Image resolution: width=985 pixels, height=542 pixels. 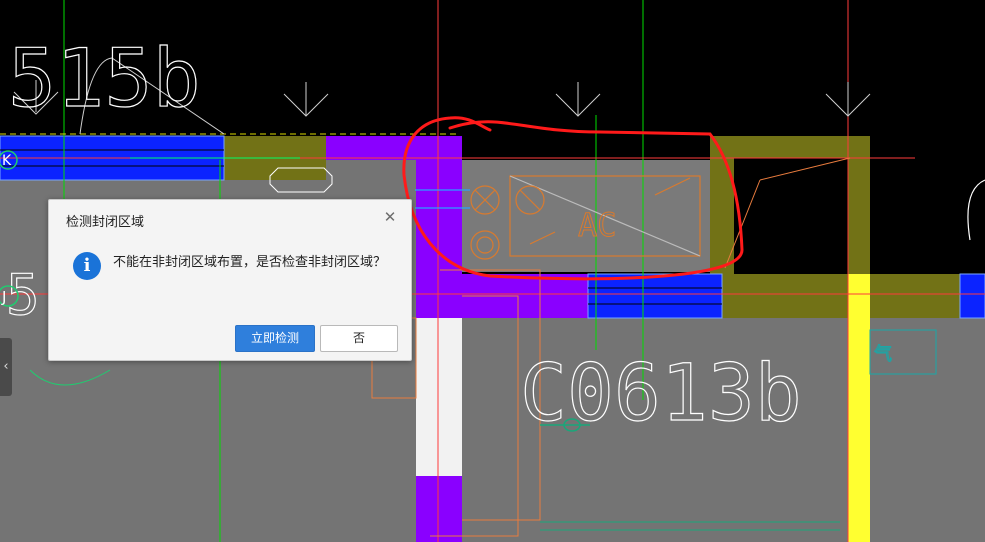 What do you see at coordinates (104, 78) in the screenshot?
I see `window-label-515b: 515b` at bounding box center [104, 78].